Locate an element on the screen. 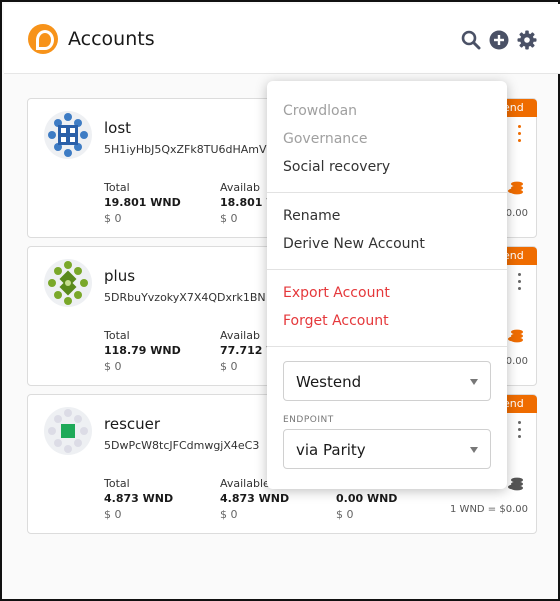 Image resolution: width=560 pixels, height=601 pixels. network-select-value: Westend is located at coordinates (329, 382).